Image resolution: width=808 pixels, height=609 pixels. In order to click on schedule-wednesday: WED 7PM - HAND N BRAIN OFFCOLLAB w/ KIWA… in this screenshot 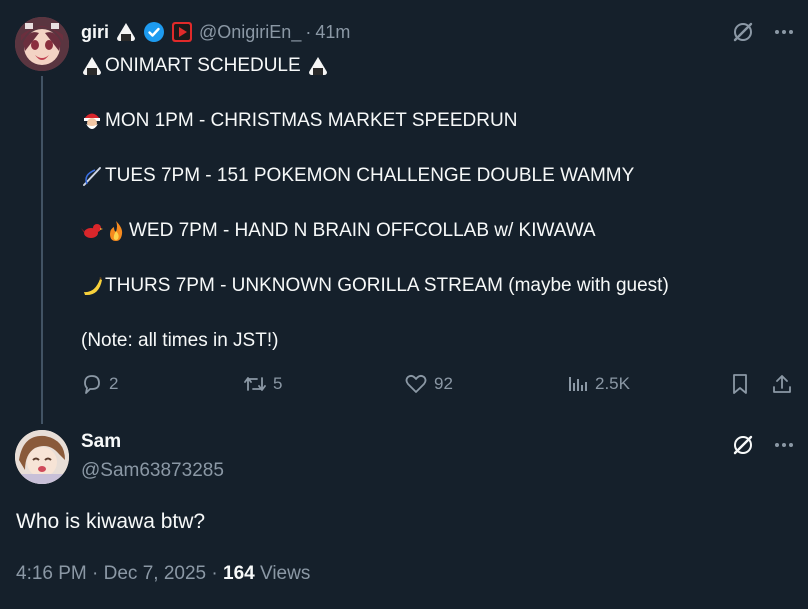, I will do `click(362, 230)`.